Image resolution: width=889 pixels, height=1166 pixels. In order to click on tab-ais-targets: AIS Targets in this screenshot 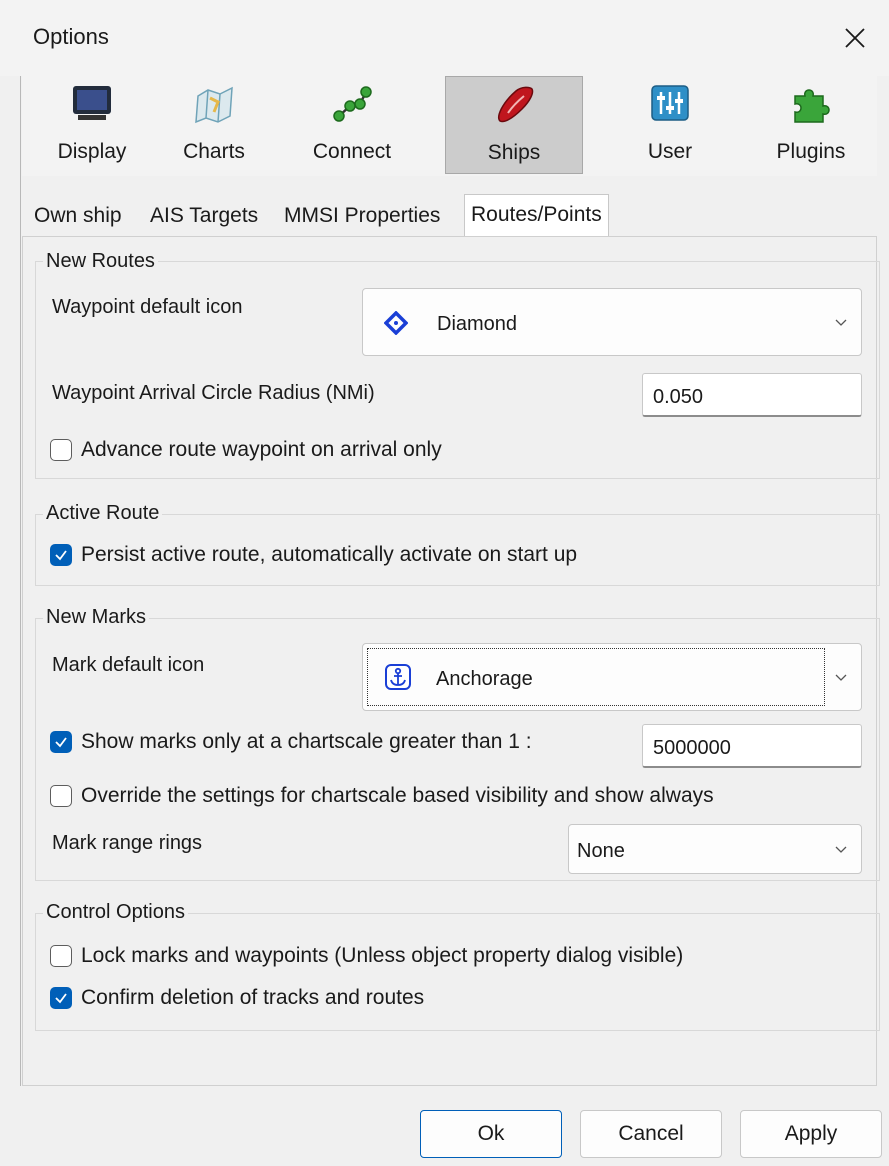, I will do `click(204, 216)`.